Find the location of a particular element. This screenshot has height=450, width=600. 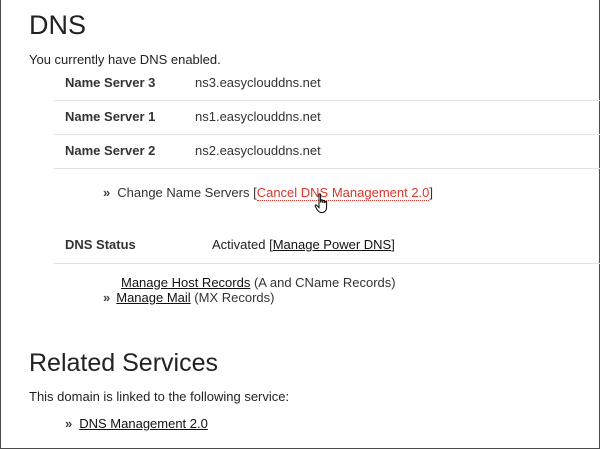

name-server-row: Name Server 3 ns3.easyclouddns.net is located at coordinates (327, 83).